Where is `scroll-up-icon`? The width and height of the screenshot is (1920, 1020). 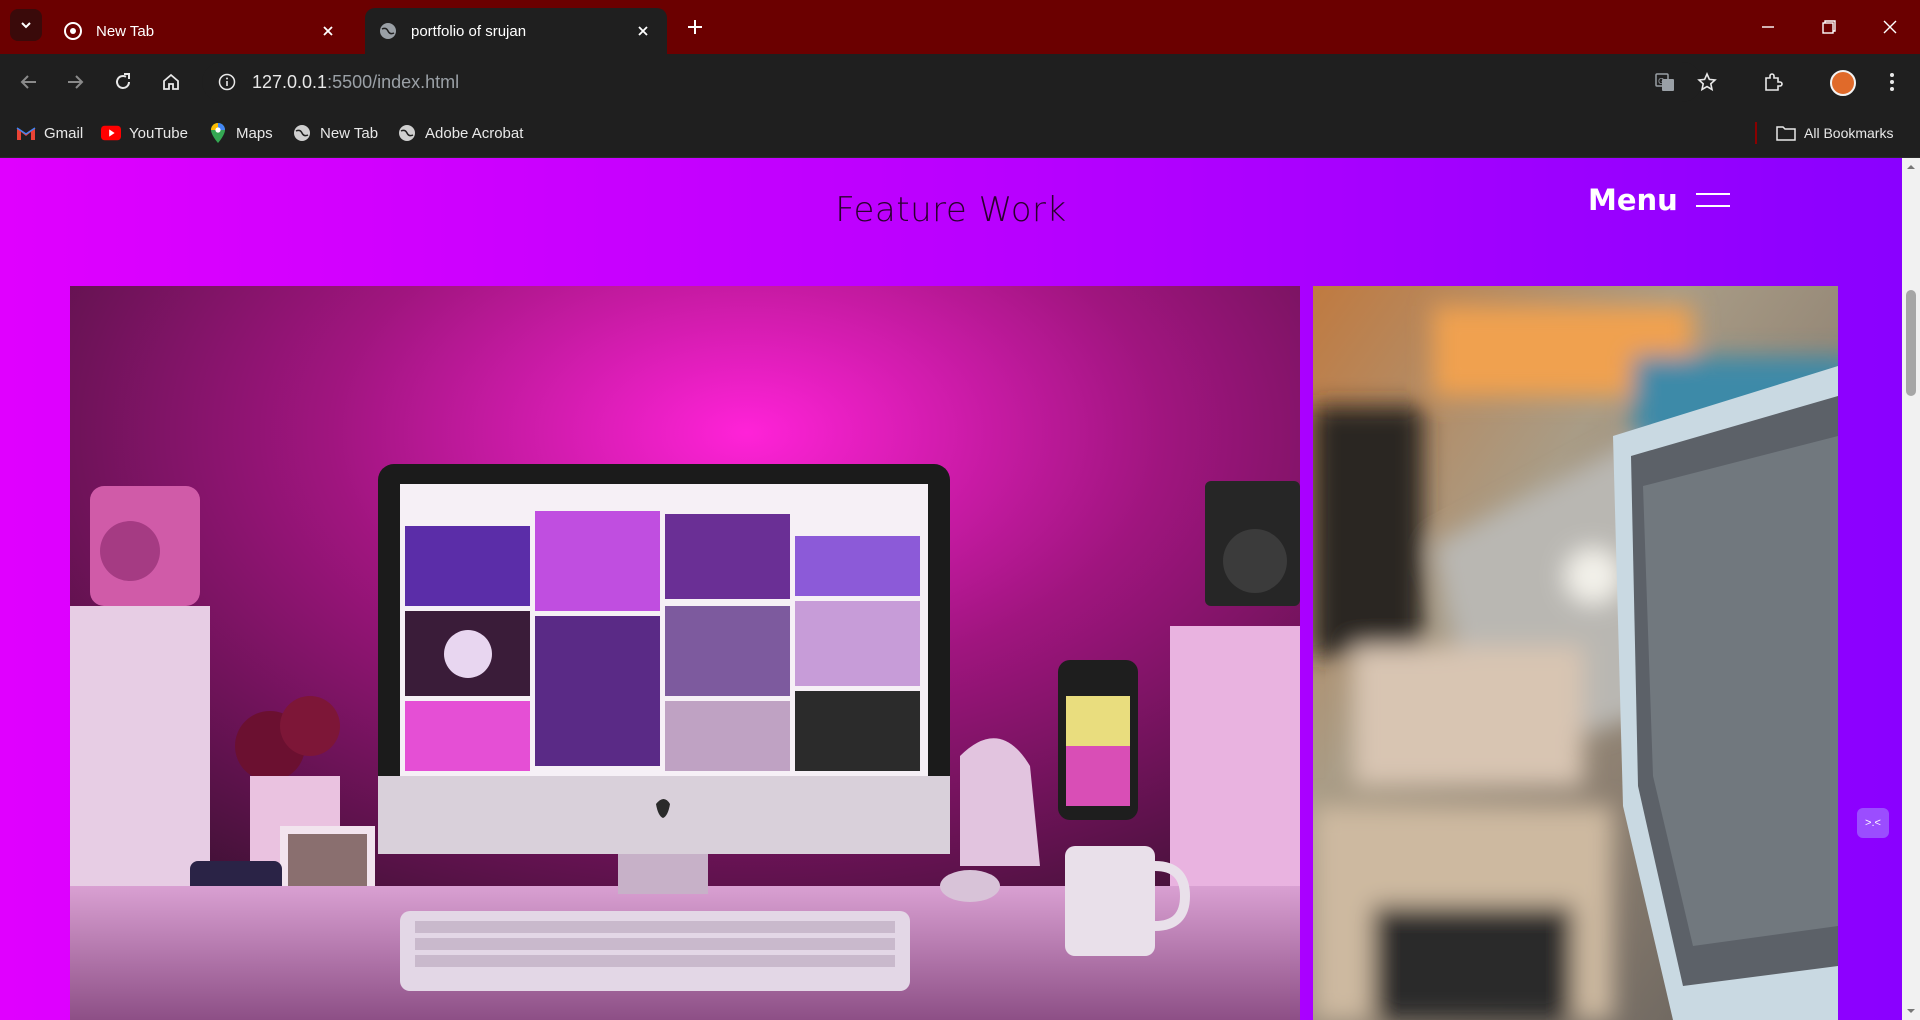
scroll-up-icon is located at coordinates (1911, 167).